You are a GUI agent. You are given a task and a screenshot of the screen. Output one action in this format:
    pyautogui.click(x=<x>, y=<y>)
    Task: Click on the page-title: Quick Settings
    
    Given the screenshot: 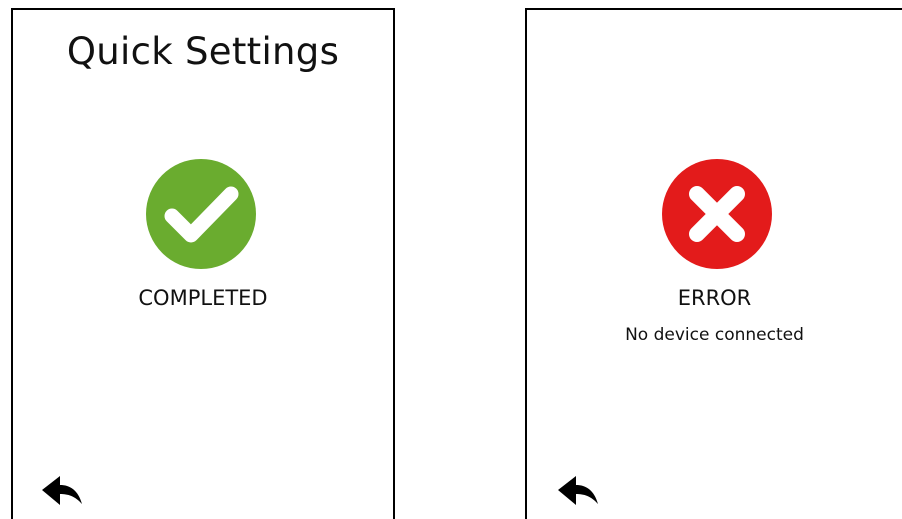 What is the action you would take?
    pyautogui.click(x=203, y=51)
    